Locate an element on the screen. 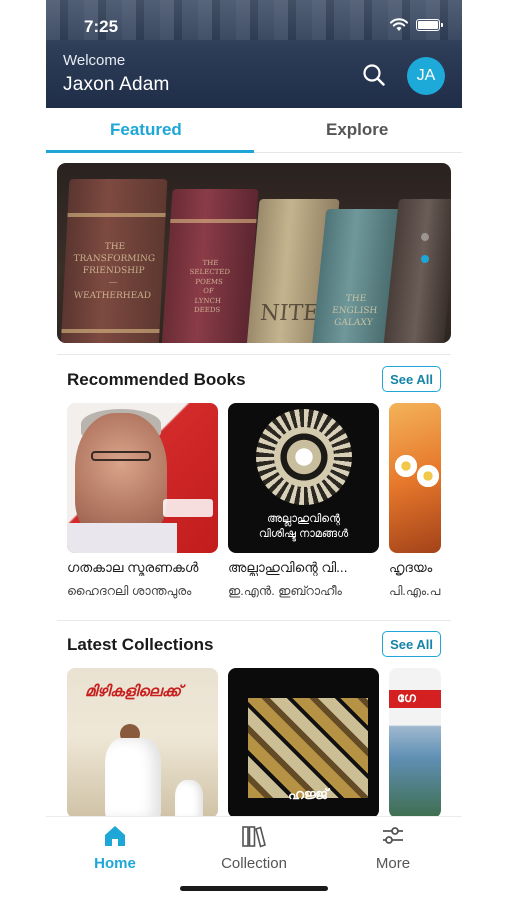  collections-see-all-button: See All is located at coordinates (411, 644).